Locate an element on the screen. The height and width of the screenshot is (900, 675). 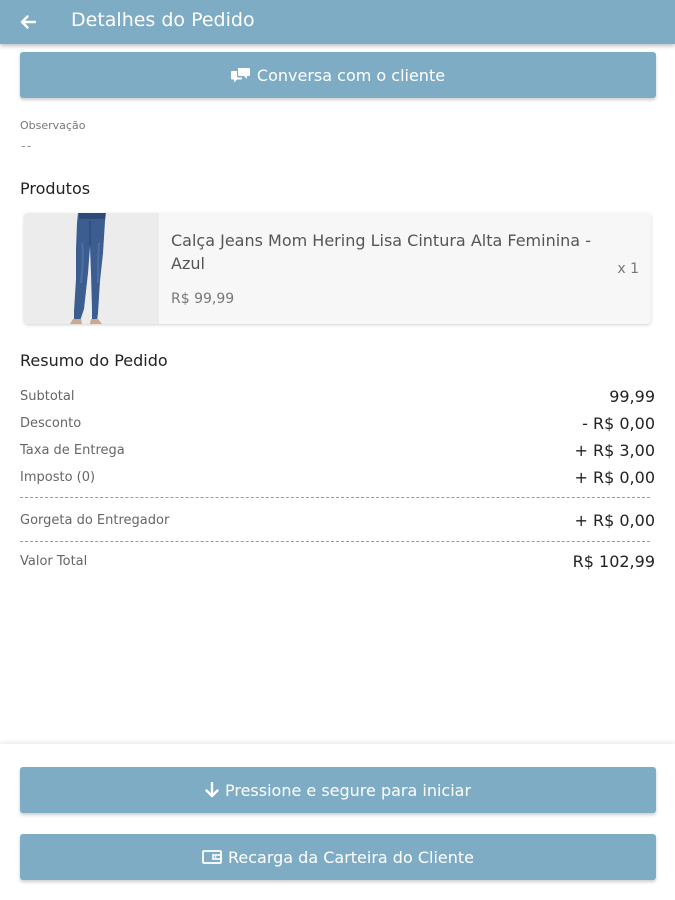
summary-row-total: Valor Total R$ 102,99 is located at coordinates (337, 563).